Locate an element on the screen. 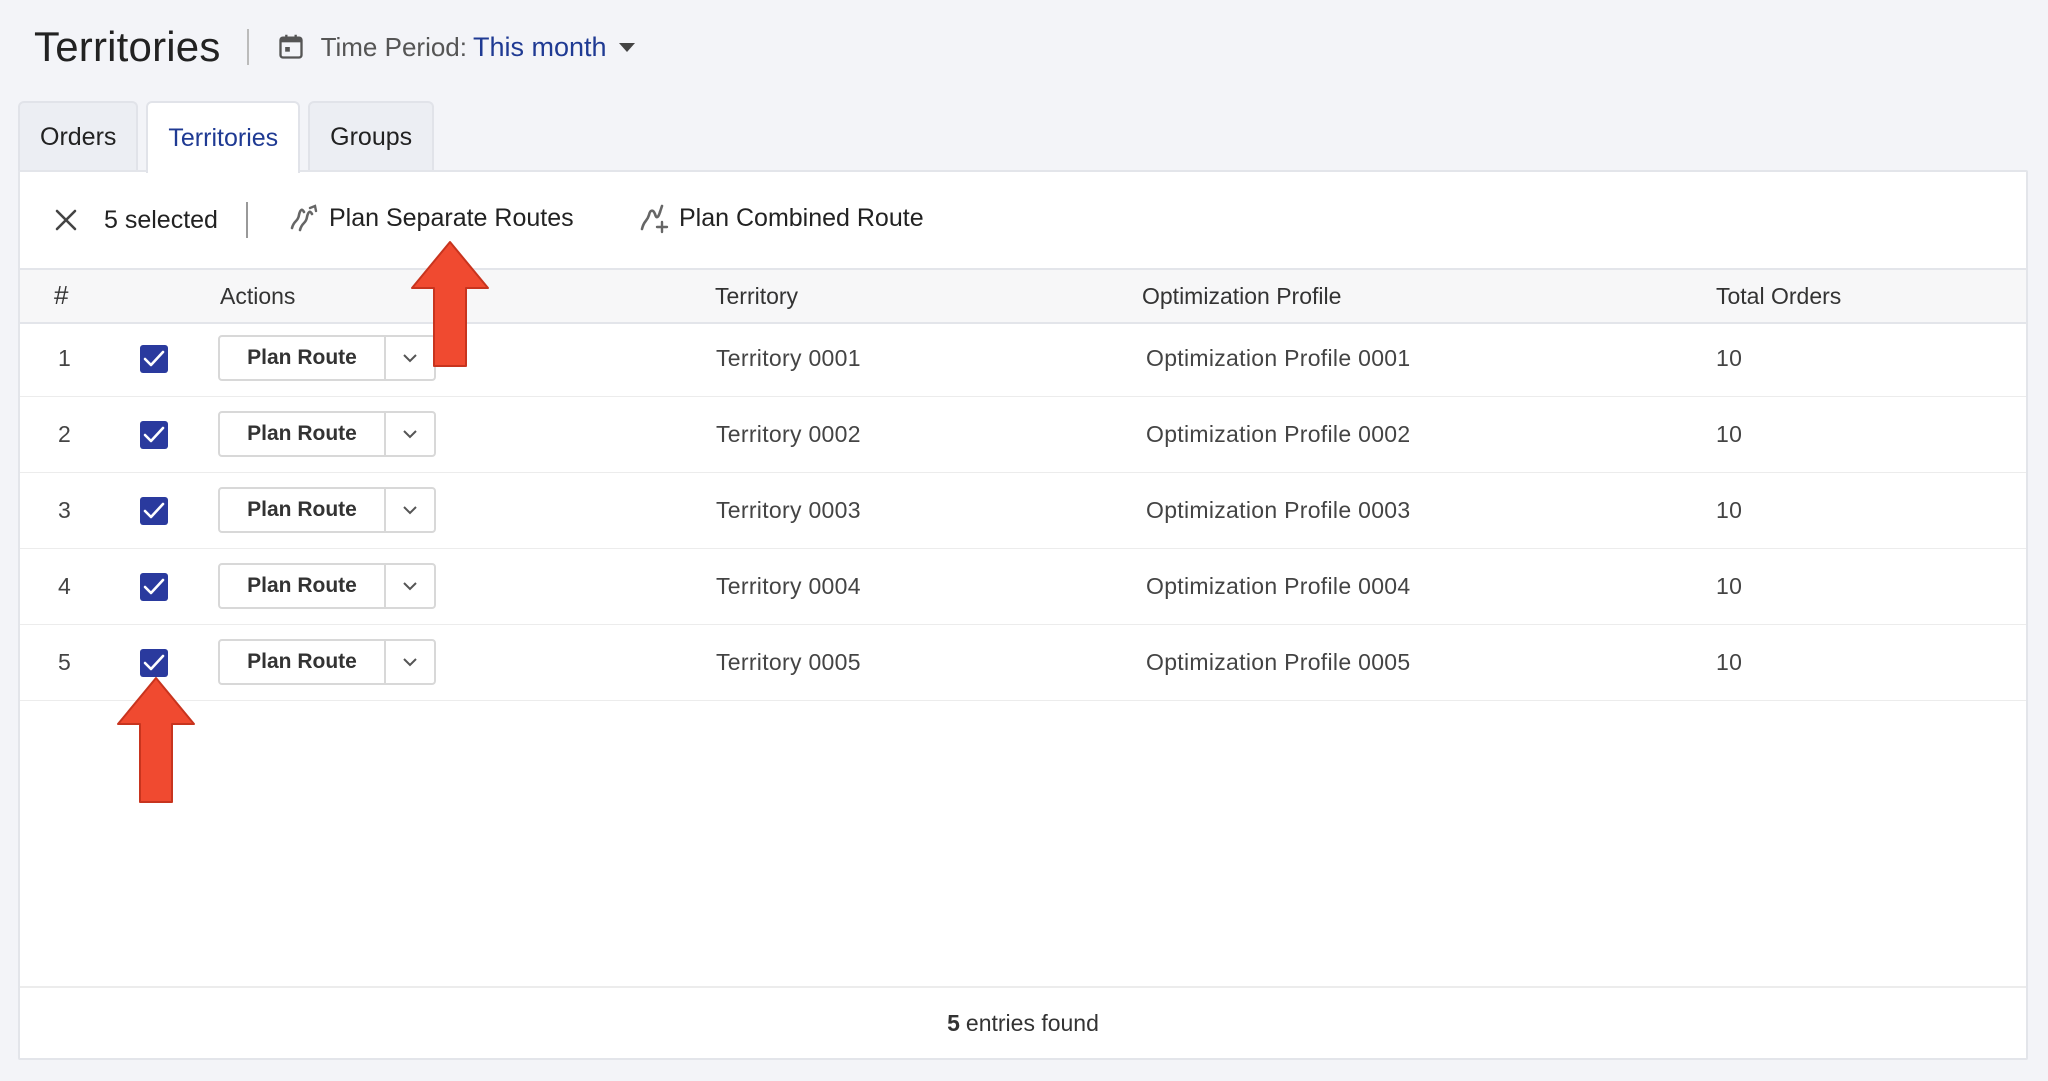 The width and height of the screenshot is (2048, 1081). column-header-territory: Territory is located at coordinates (756, 296).